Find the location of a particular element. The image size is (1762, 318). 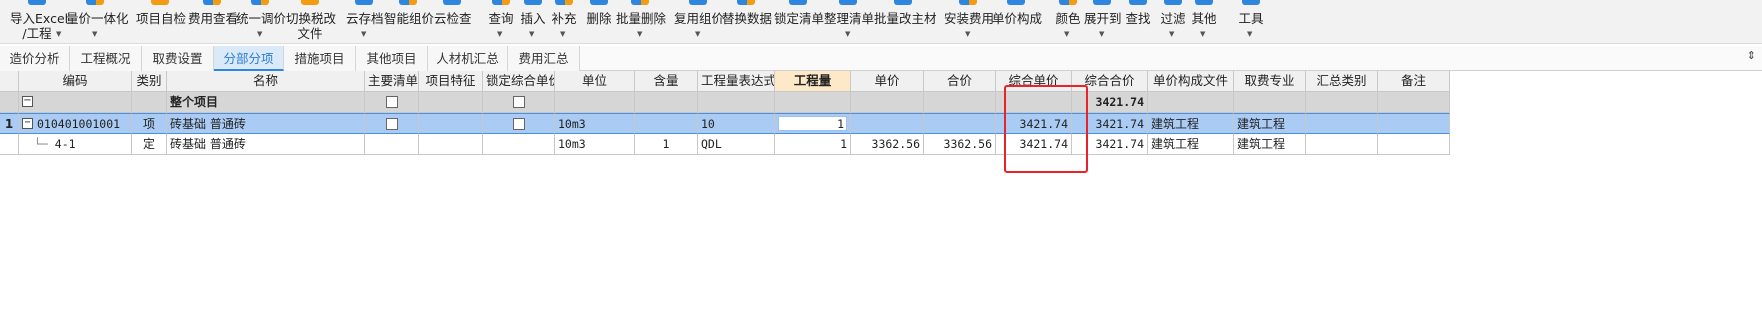

chevron-down-icon: ▼ is located at coordinates (500, 34).